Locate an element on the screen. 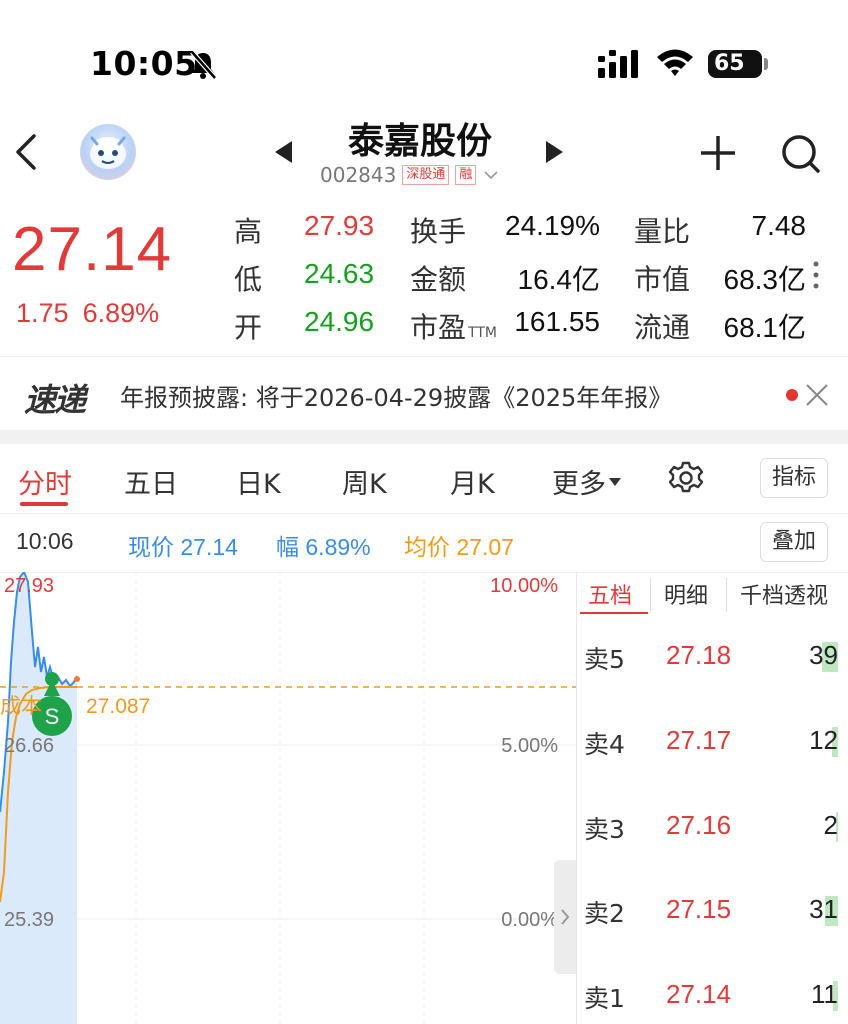 The image size is (848, 1024). tag-shenzhen-connect: 深股通 is located at coordinates (426, 175).